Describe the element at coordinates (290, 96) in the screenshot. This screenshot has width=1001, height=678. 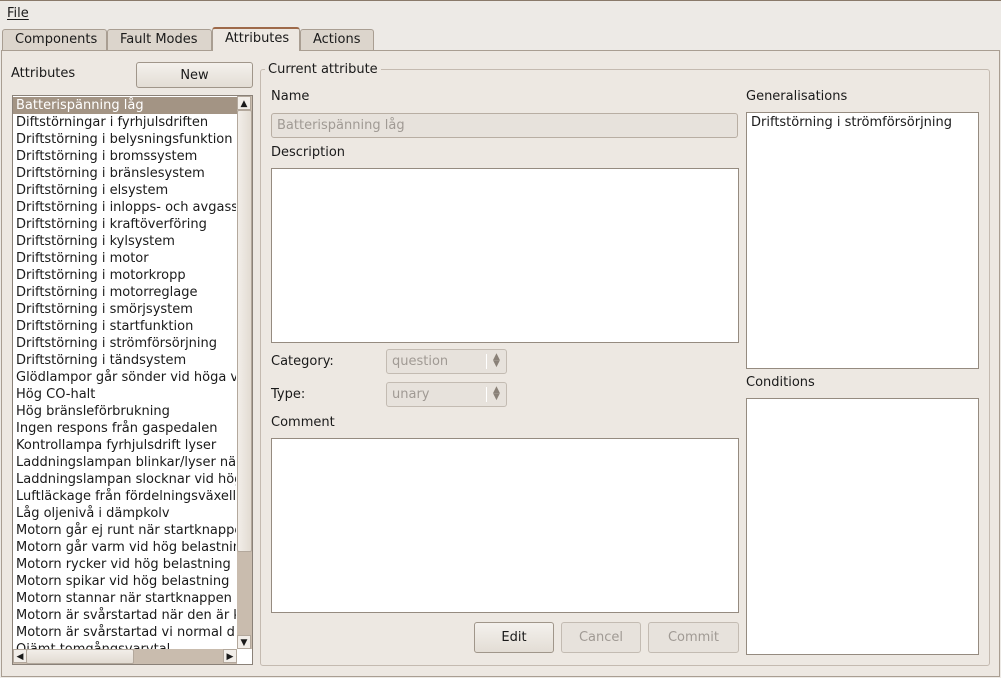
I see `name-label: Name` at that location.